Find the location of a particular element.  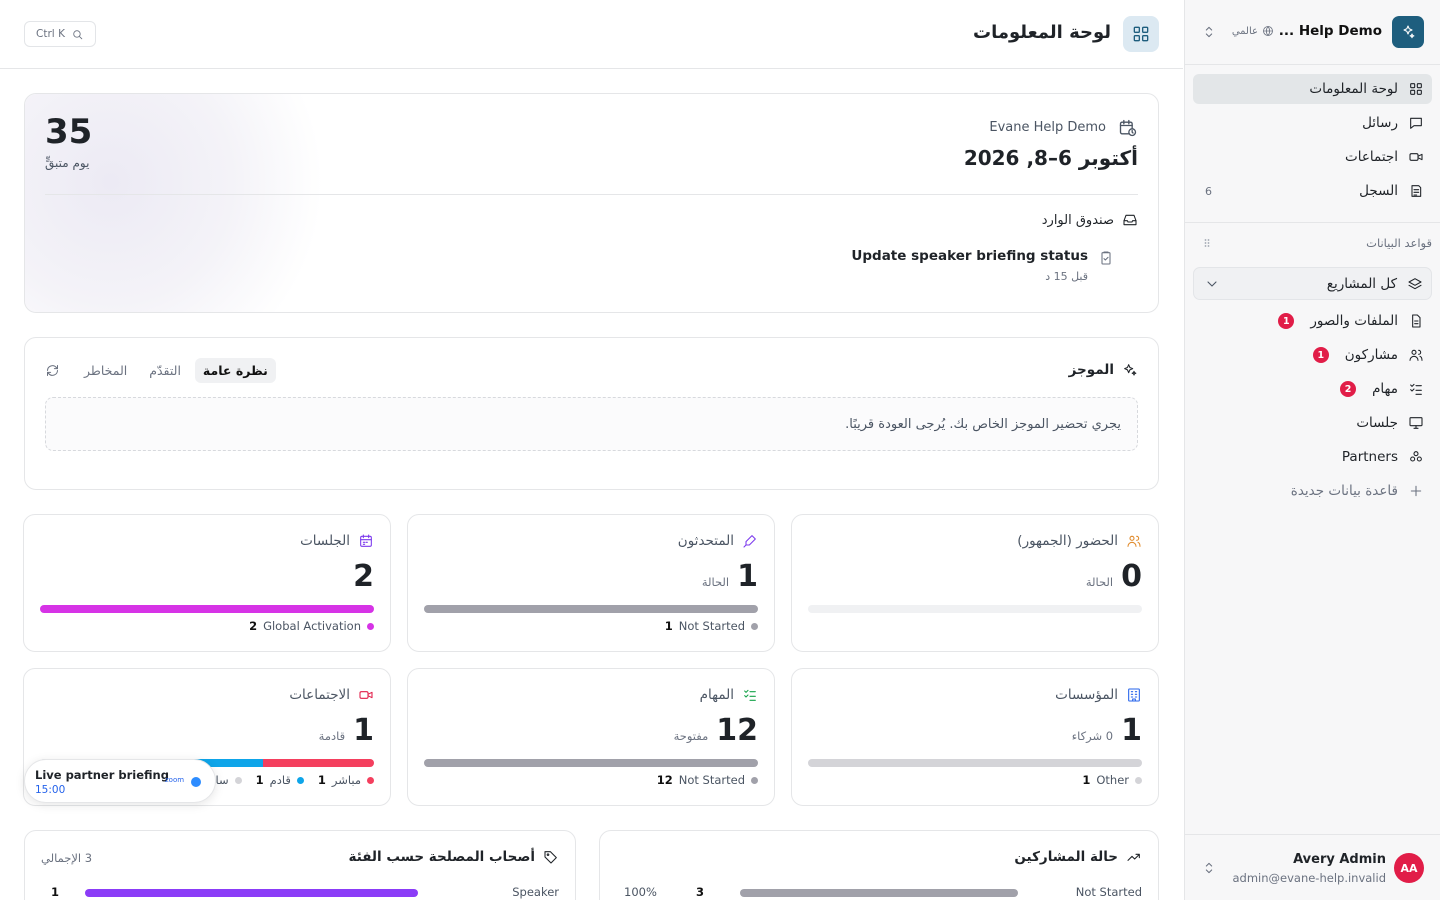

row-bar-fill is located at coordinates (251, 893).